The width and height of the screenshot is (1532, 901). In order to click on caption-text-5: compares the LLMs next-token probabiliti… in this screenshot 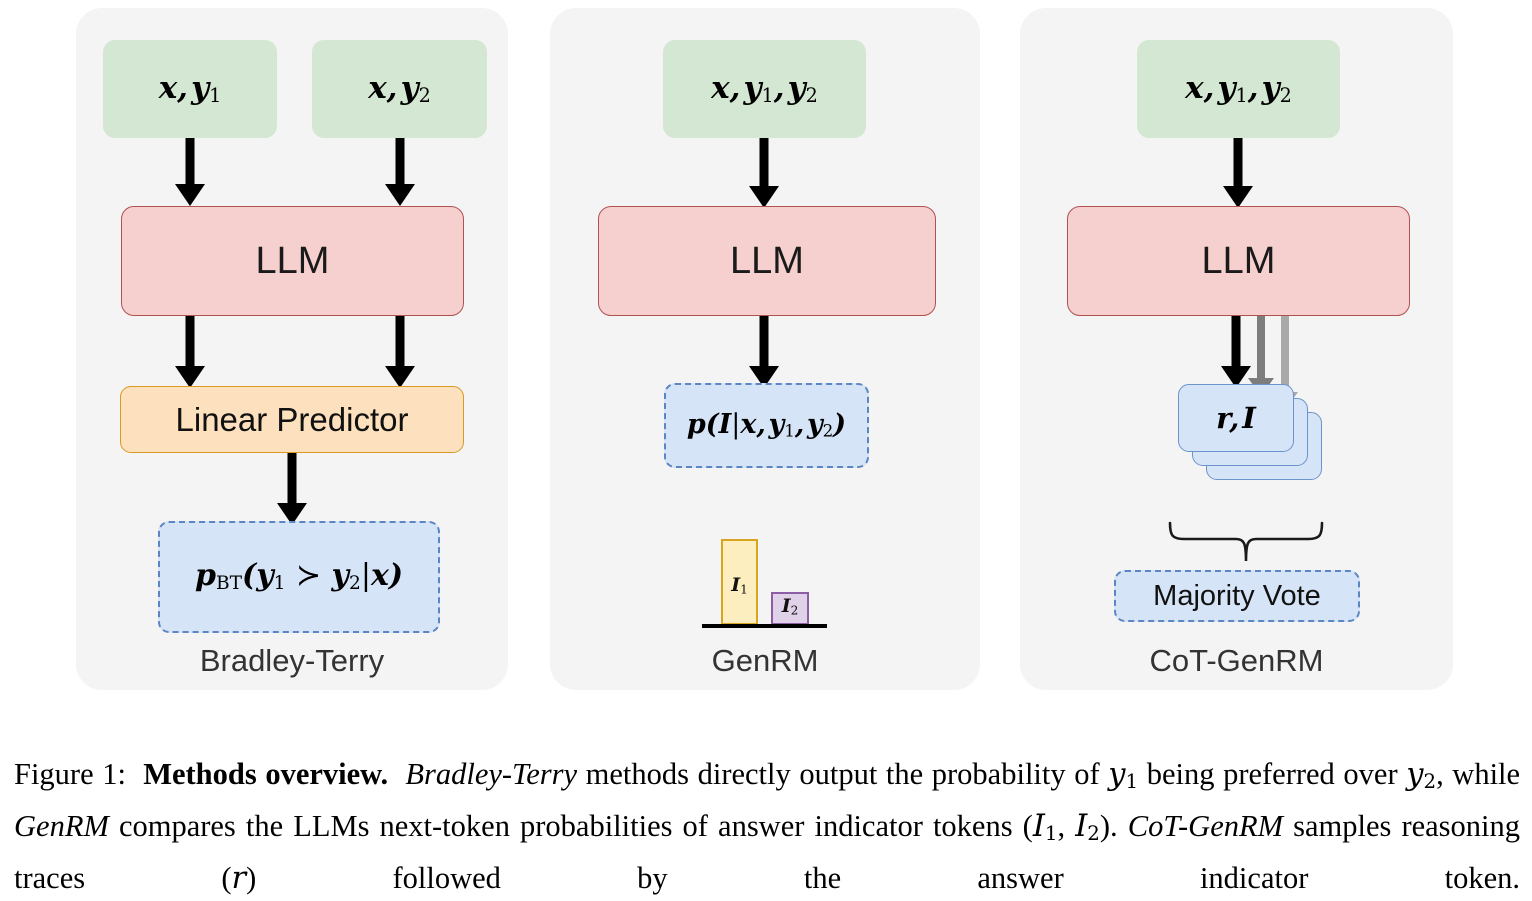, I will do `click(520, 825)`.